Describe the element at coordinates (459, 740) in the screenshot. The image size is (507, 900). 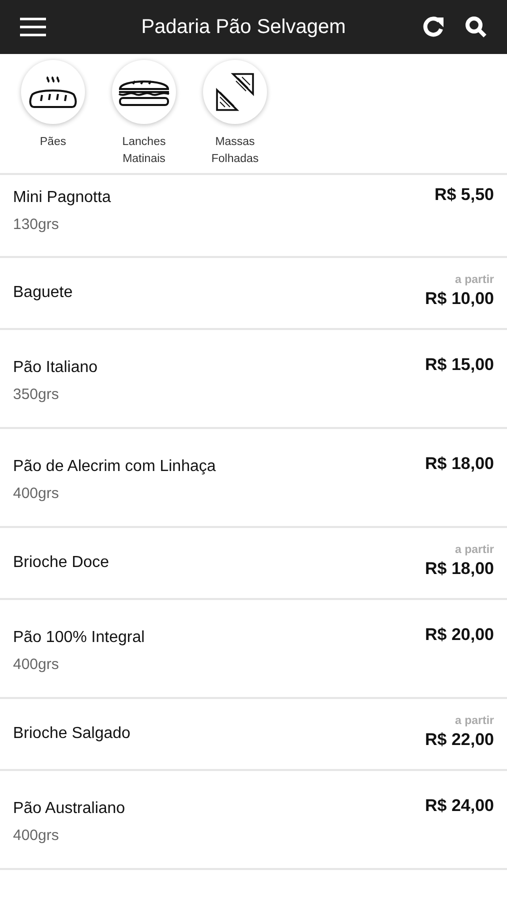
I see `product-price: R$ 22,00` at that location.